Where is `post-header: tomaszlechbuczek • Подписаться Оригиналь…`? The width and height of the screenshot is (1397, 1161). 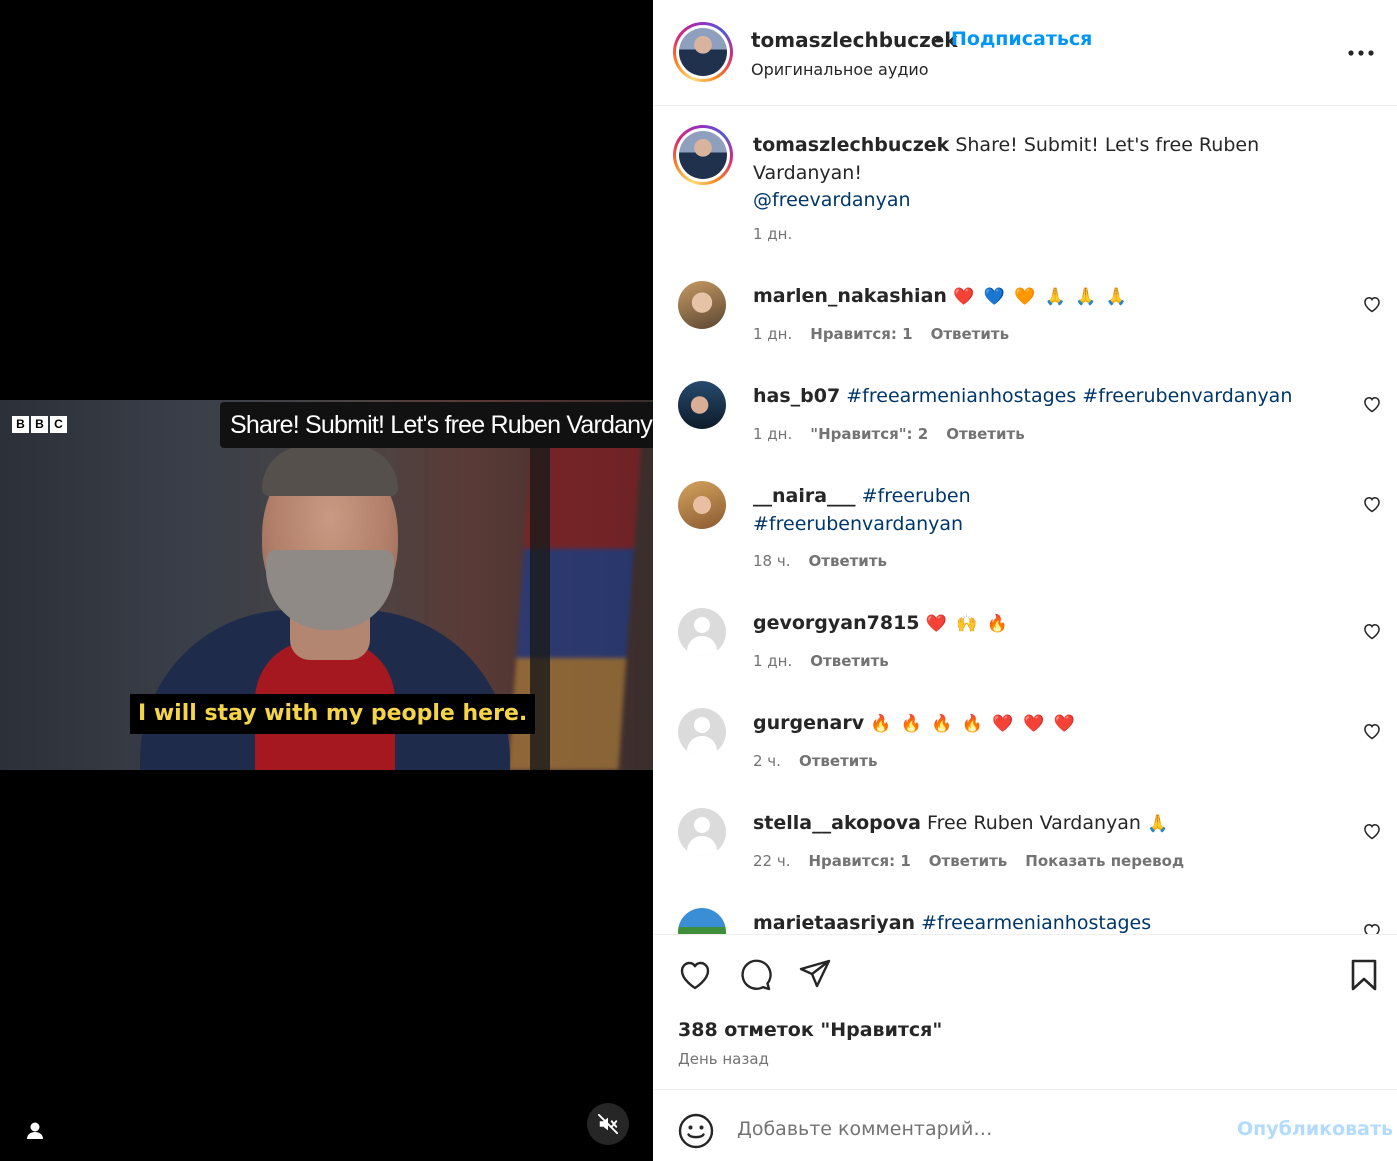
post-header: tomaszlechbuczek • Подписаться Оригиналь… is located at coordinates (1025, 53).